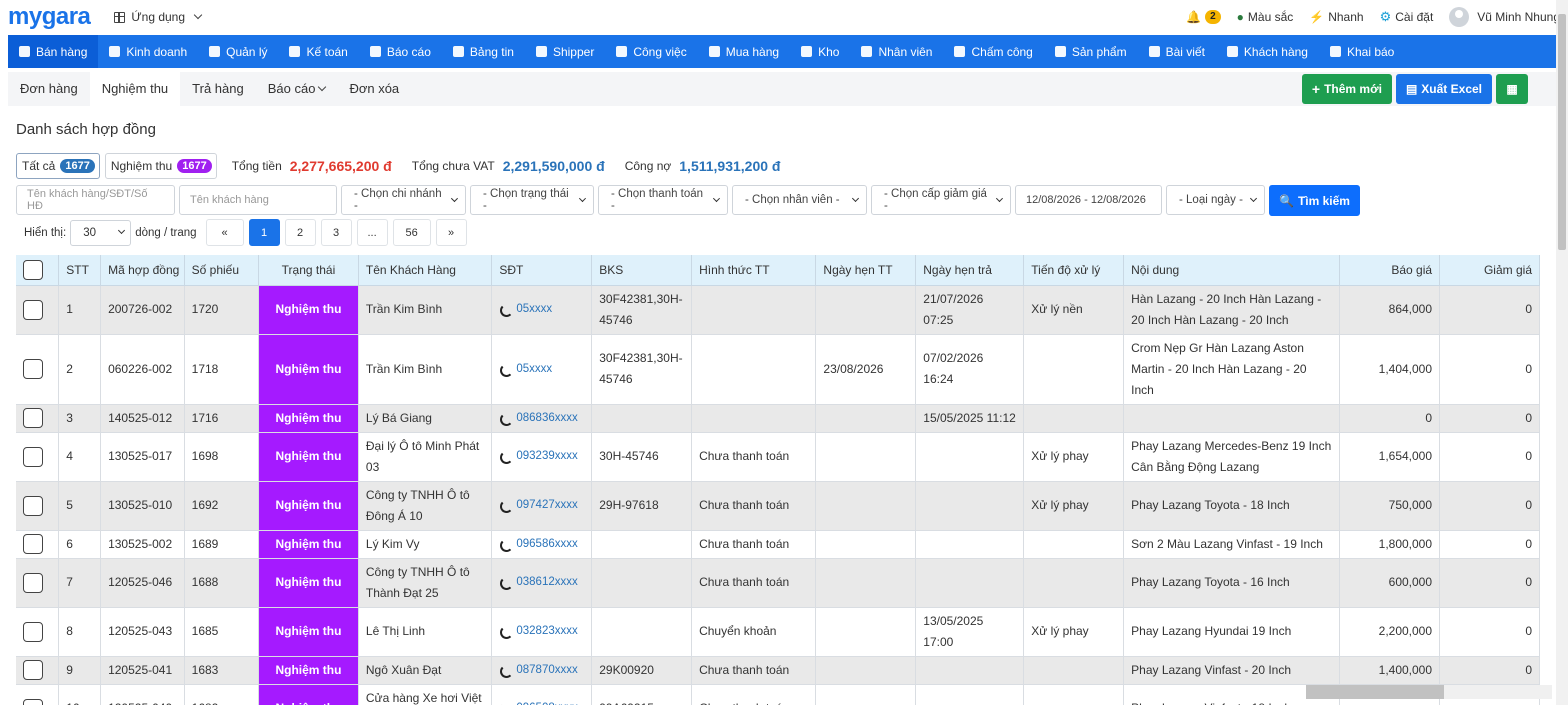  Describe the element at coordinates (1336, 17) in the screenshot. I see `quick-button: ⚡ Nhanh` at that location.